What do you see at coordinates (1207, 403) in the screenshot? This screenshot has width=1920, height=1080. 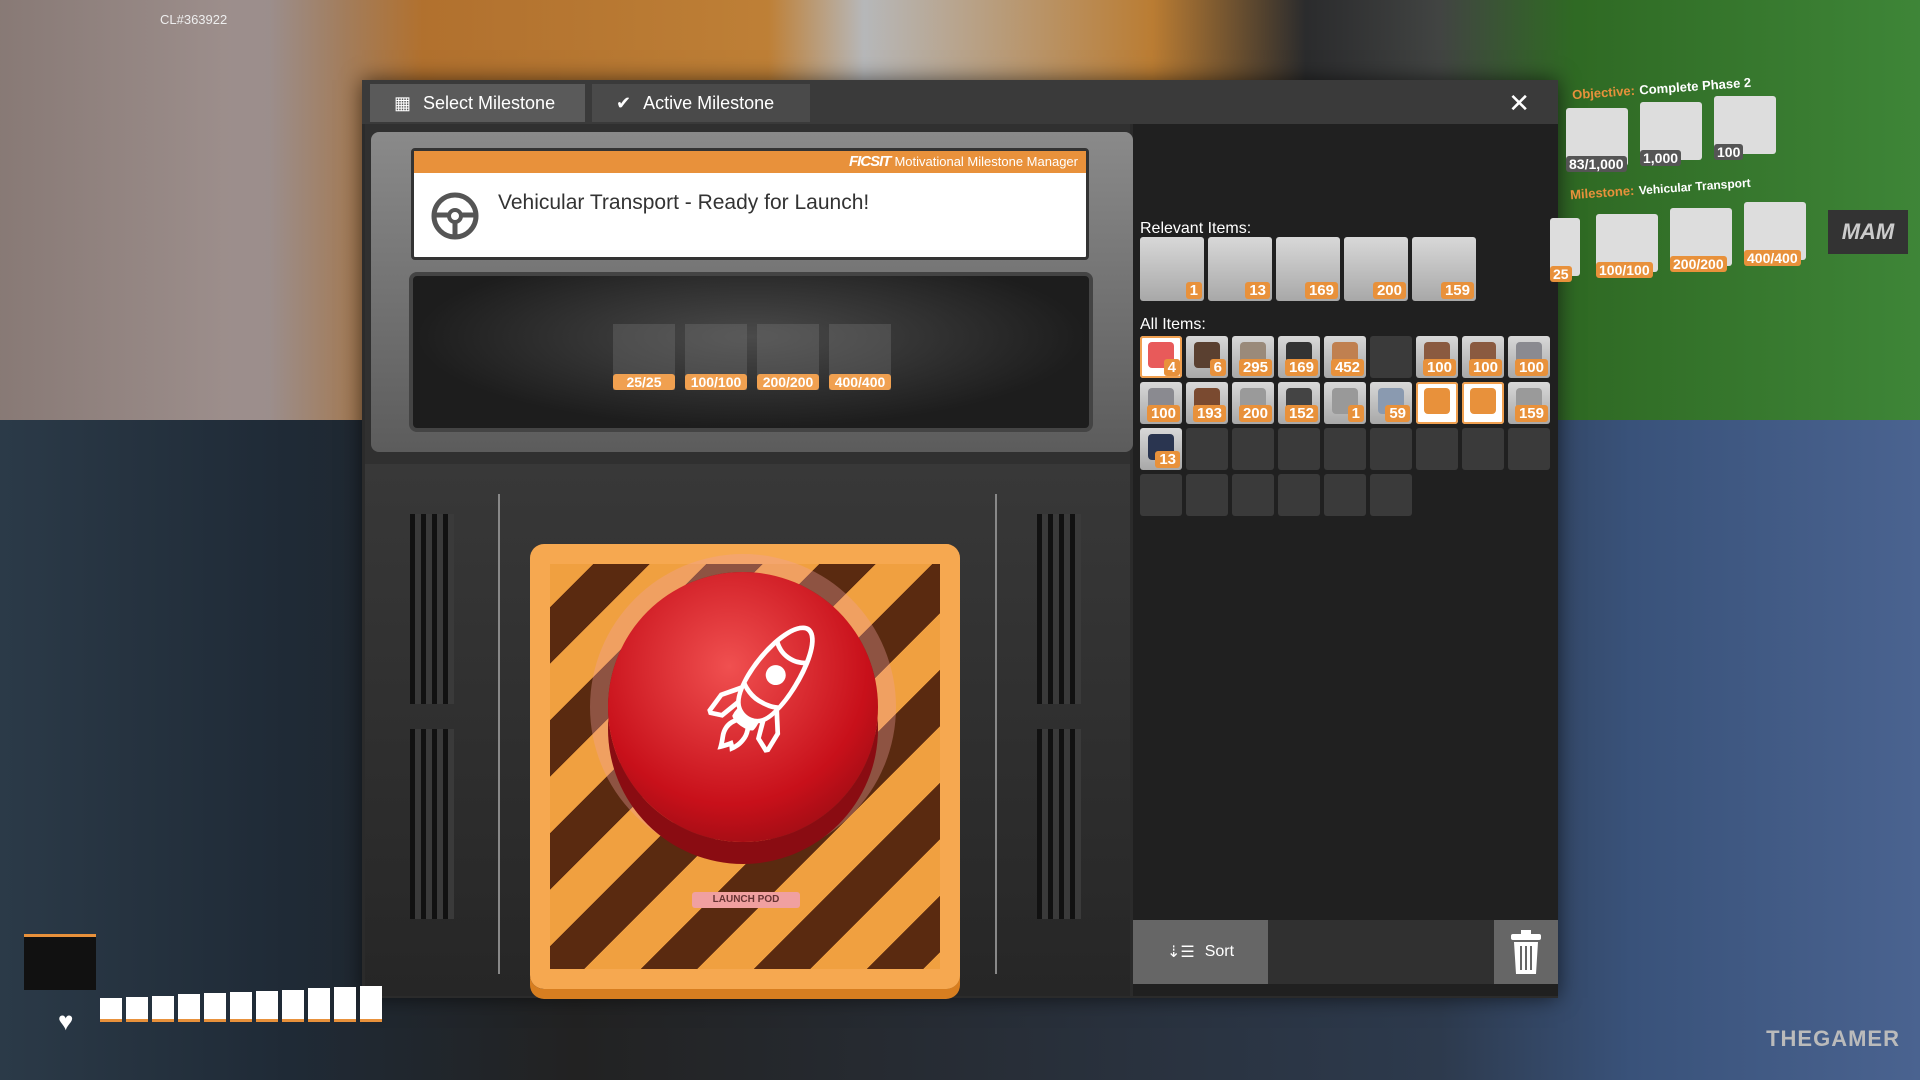 I see `inventory-item: 193` at bounding box center [1207, 403].